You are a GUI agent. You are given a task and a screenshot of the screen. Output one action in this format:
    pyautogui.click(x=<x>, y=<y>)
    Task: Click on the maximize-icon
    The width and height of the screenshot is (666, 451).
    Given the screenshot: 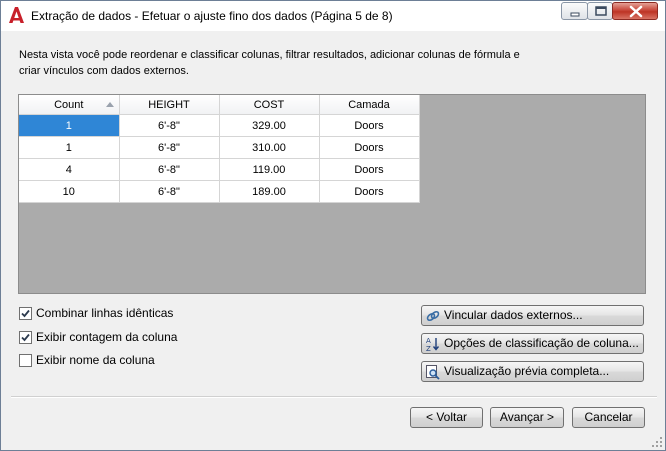 What is the action you would take?
    pyautogui.click(x=601, y=11)
    